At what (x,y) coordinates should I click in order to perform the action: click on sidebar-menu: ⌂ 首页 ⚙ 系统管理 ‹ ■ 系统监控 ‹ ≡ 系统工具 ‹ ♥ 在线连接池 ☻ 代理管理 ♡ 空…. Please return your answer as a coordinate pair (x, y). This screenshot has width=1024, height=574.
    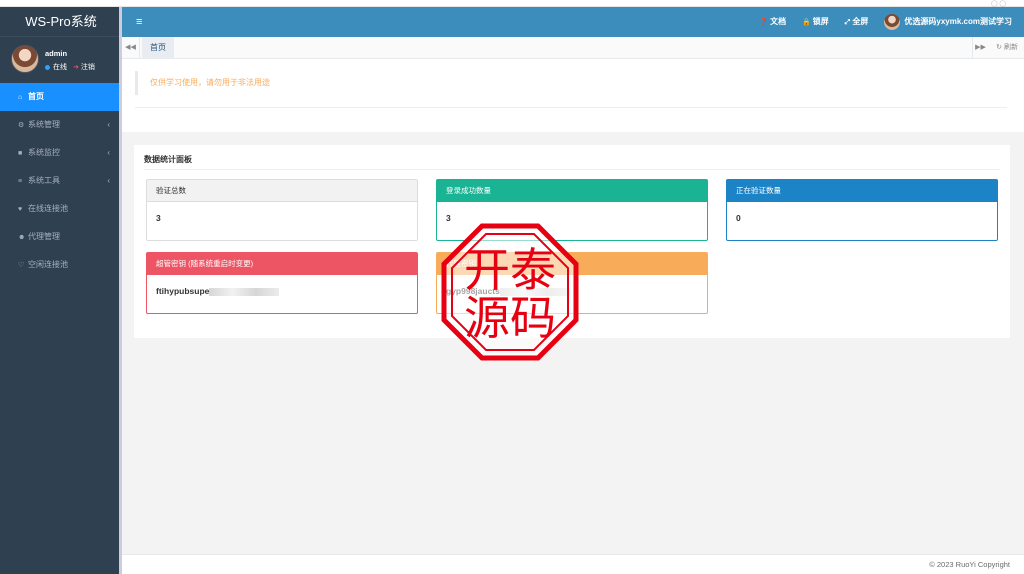
    Looking at the image, I should click on (61, 181).